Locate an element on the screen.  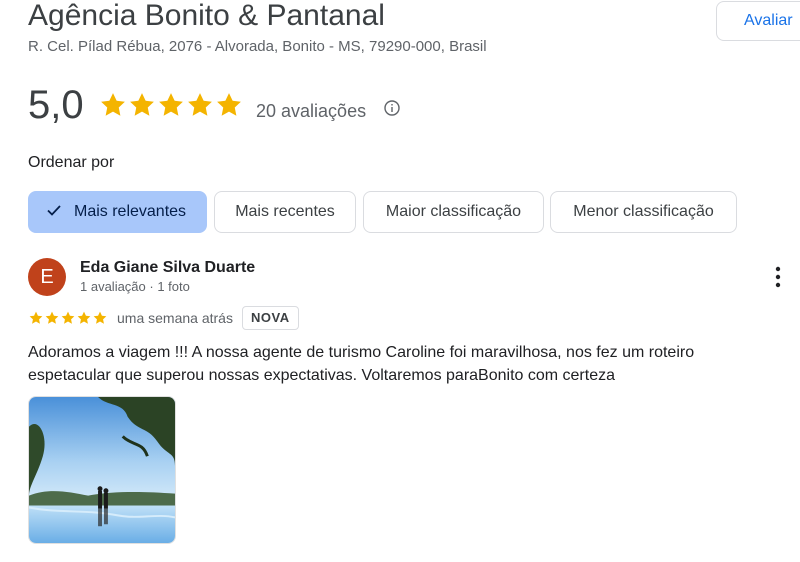
sort-chip-lowest-rating: Menor classificação is located at coordinates (643, 212).